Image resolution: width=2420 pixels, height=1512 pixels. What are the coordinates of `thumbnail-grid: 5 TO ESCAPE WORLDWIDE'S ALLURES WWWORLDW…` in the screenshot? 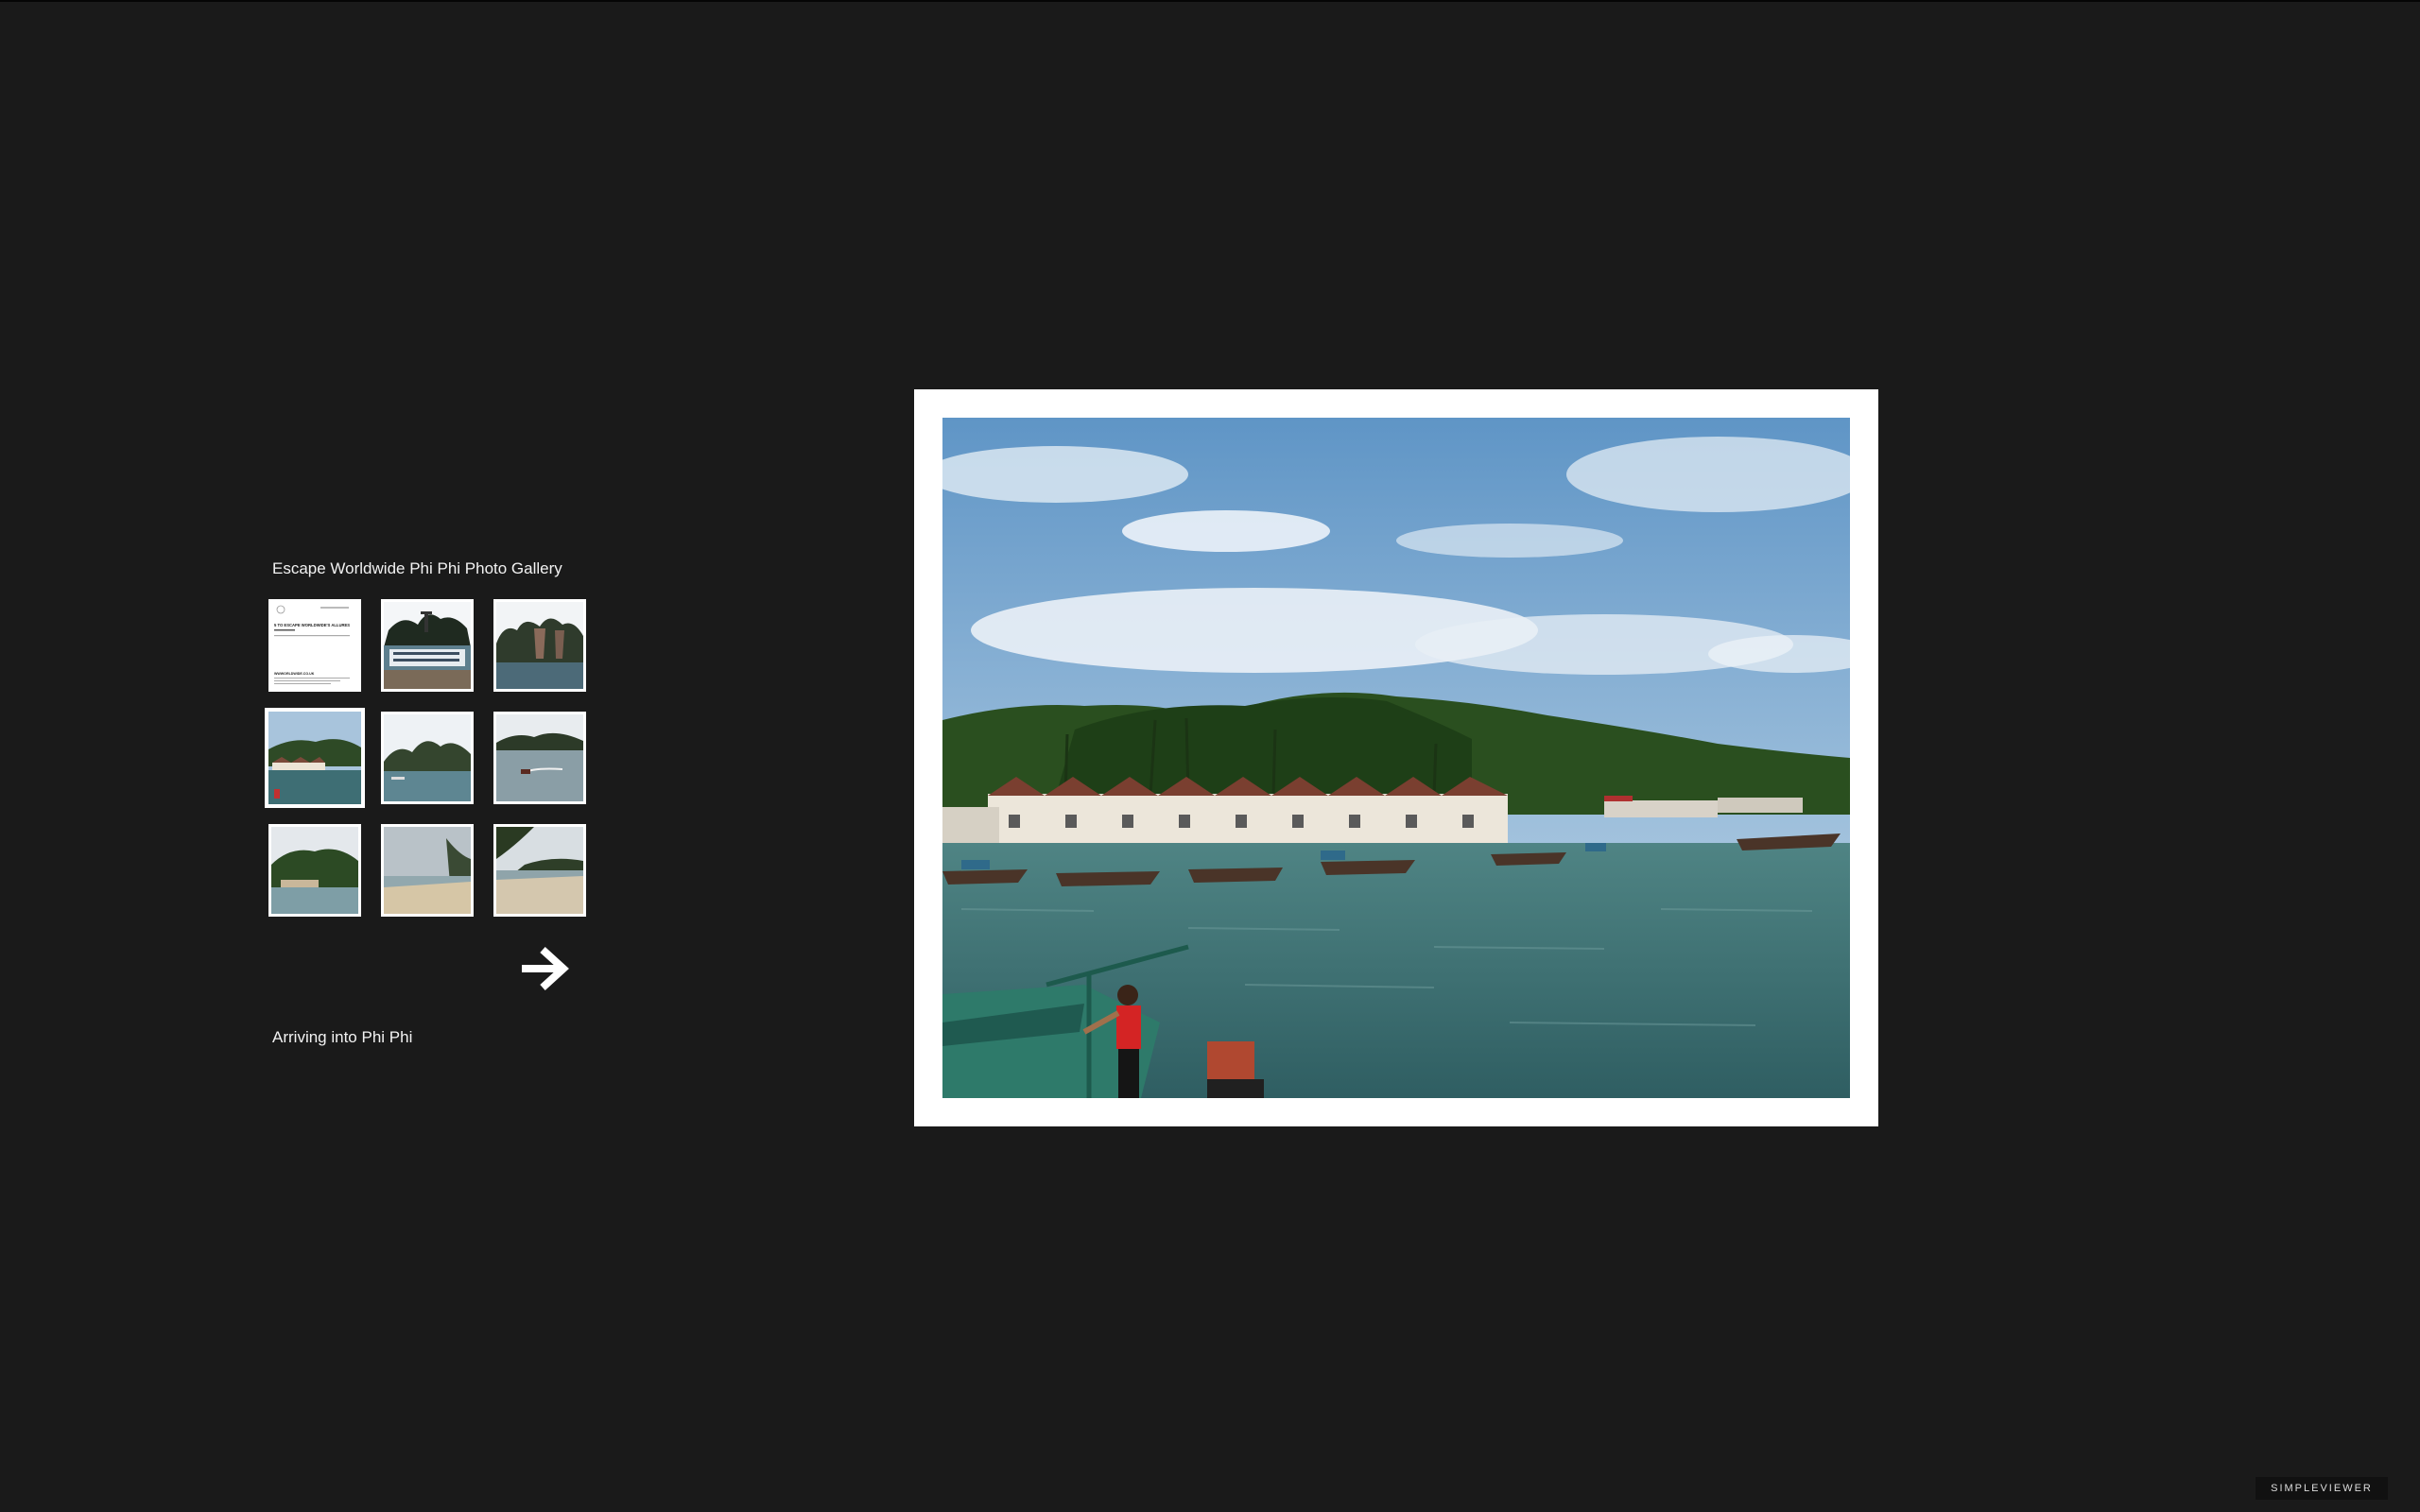 It's located at (426, 759).